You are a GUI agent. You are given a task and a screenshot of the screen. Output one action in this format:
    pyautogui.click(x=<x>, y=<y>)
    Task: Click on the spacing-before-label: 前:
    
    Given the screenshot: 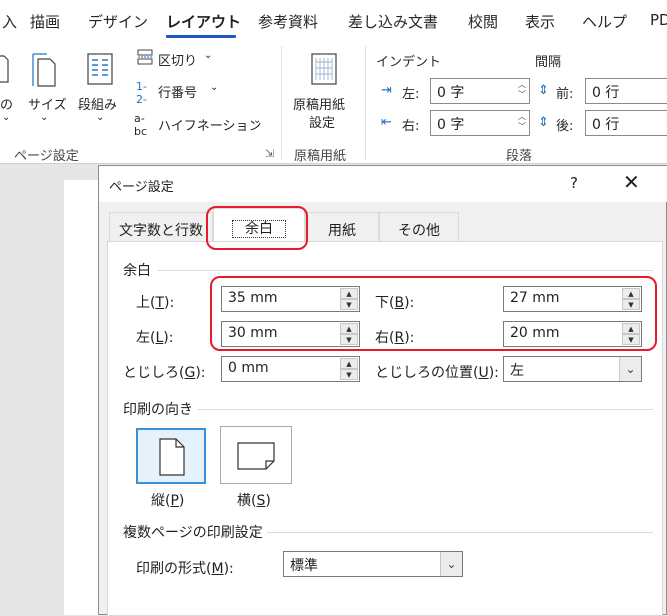 What is the action you would take?
    pyautogui.click(x=565, y=94)
    